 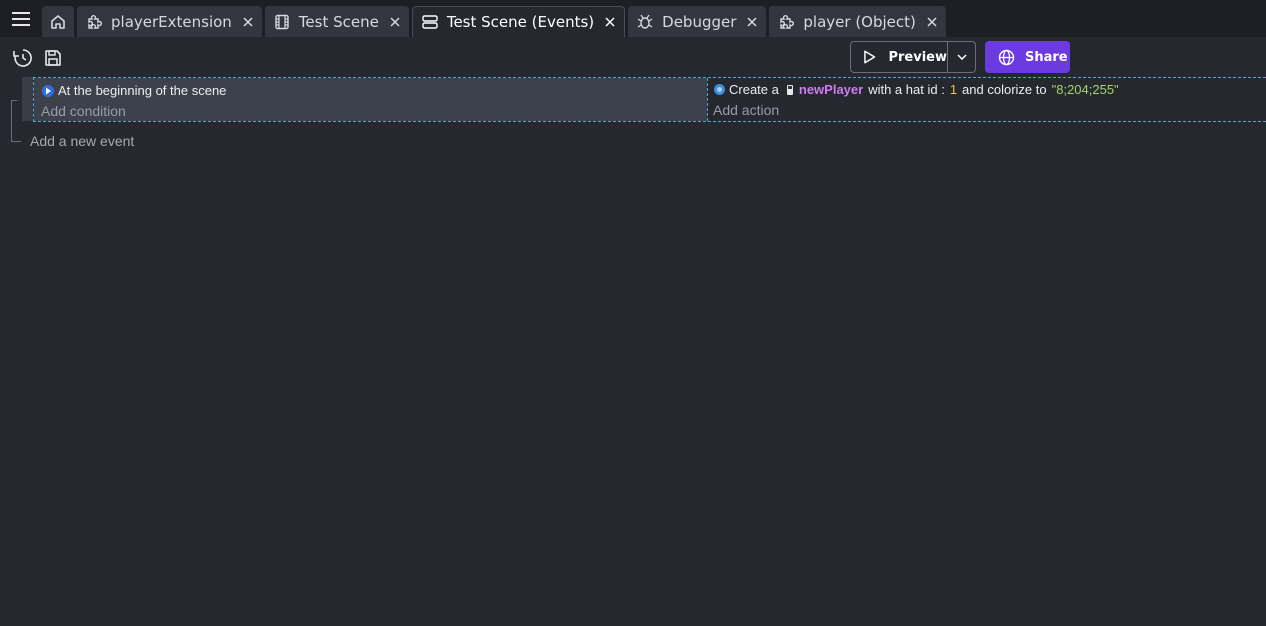 I want to click on preview-button: Preview, so click(x=899, y=57).